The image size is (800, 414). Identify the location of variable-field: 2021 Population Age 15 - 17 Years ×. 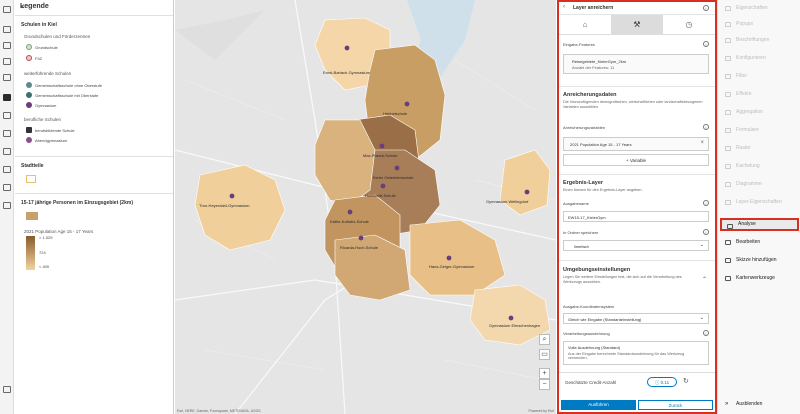
(636, 144).